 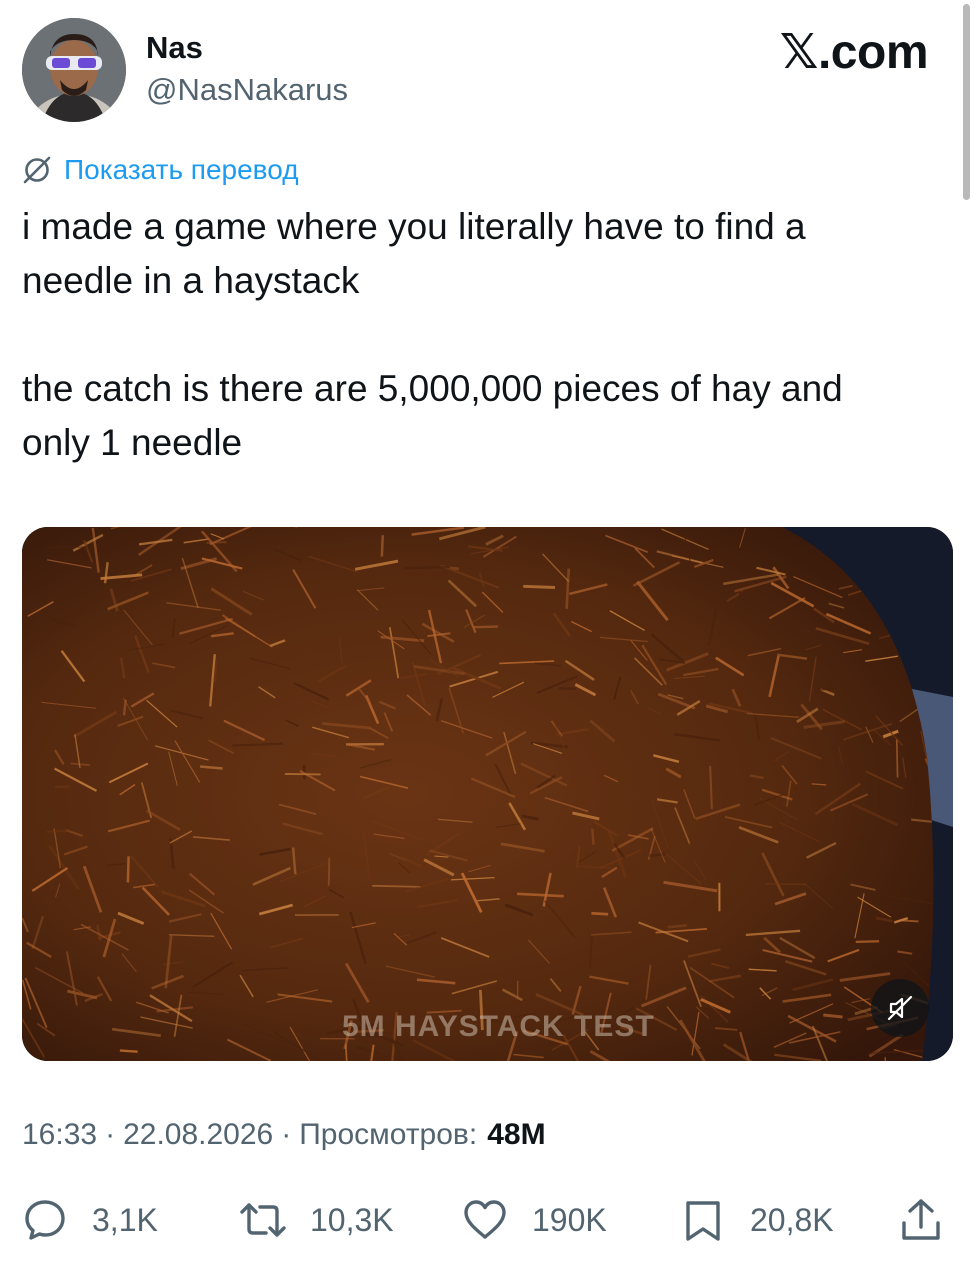 What do you see at coordinates (125, 1219) in the screenshot?
I see `reply-count: 3,1K` at bounding box center [125, 1219].